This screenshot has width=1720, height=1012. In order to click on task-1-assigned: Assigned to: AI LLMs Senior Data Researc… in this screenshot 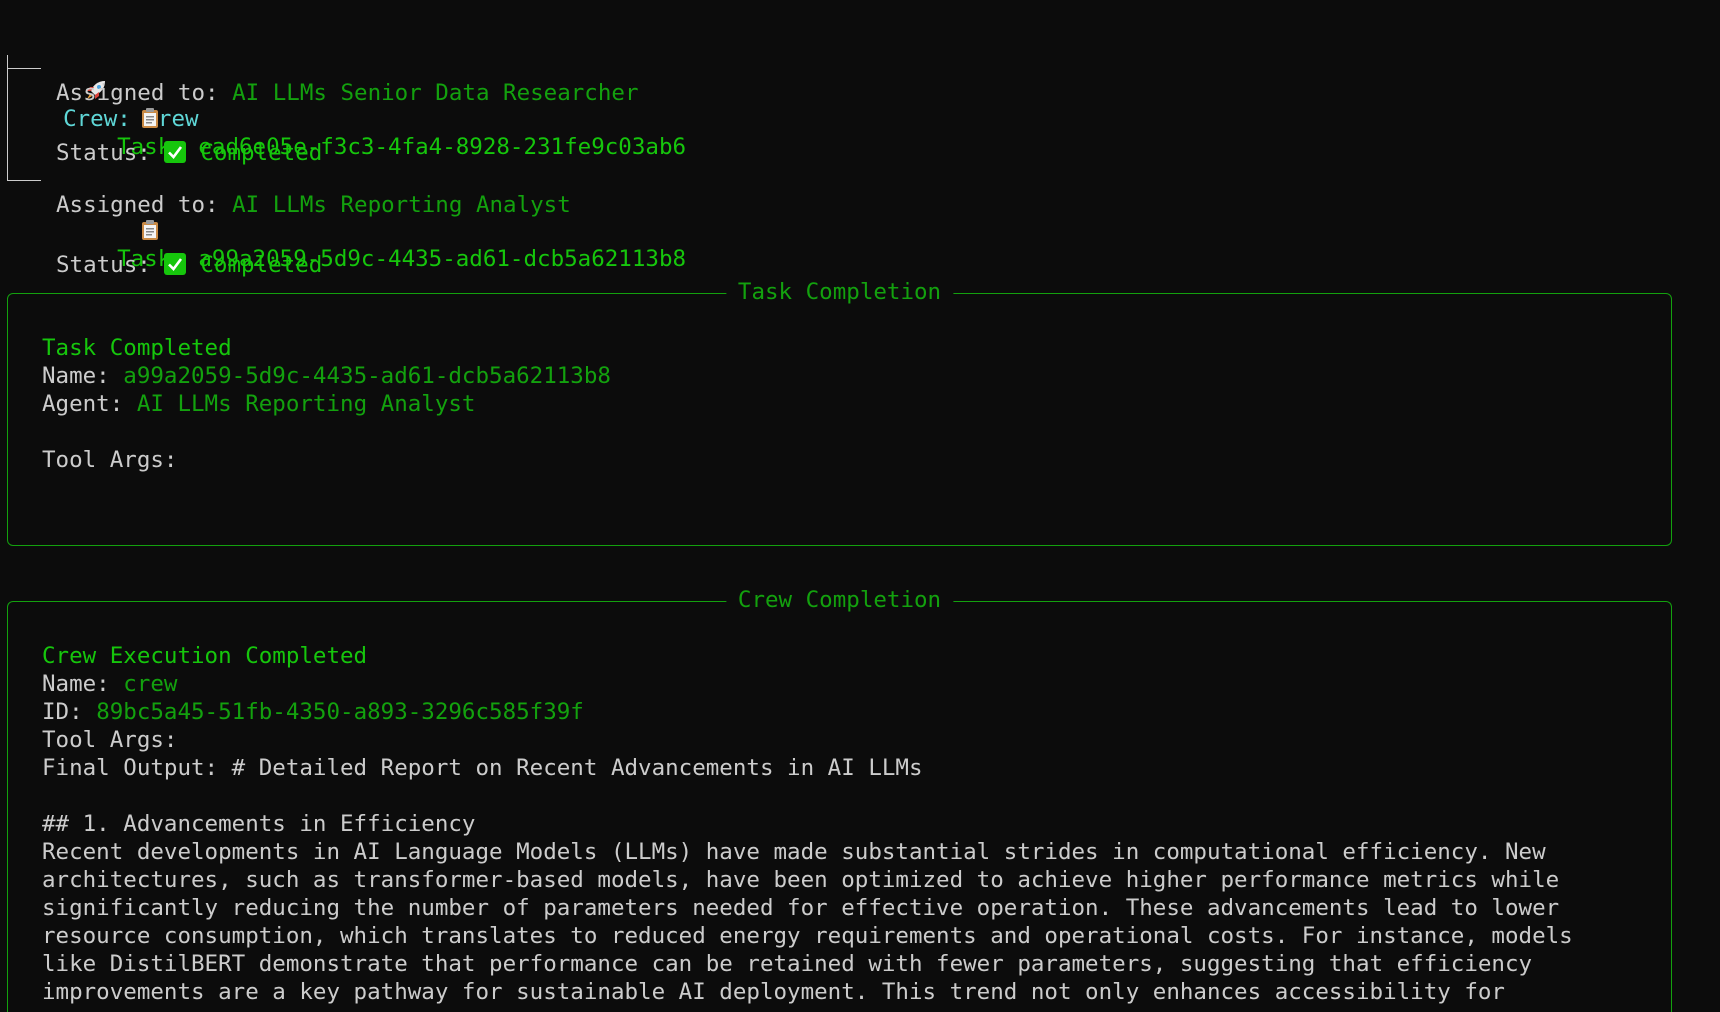, I will do `click(347, 93)`.